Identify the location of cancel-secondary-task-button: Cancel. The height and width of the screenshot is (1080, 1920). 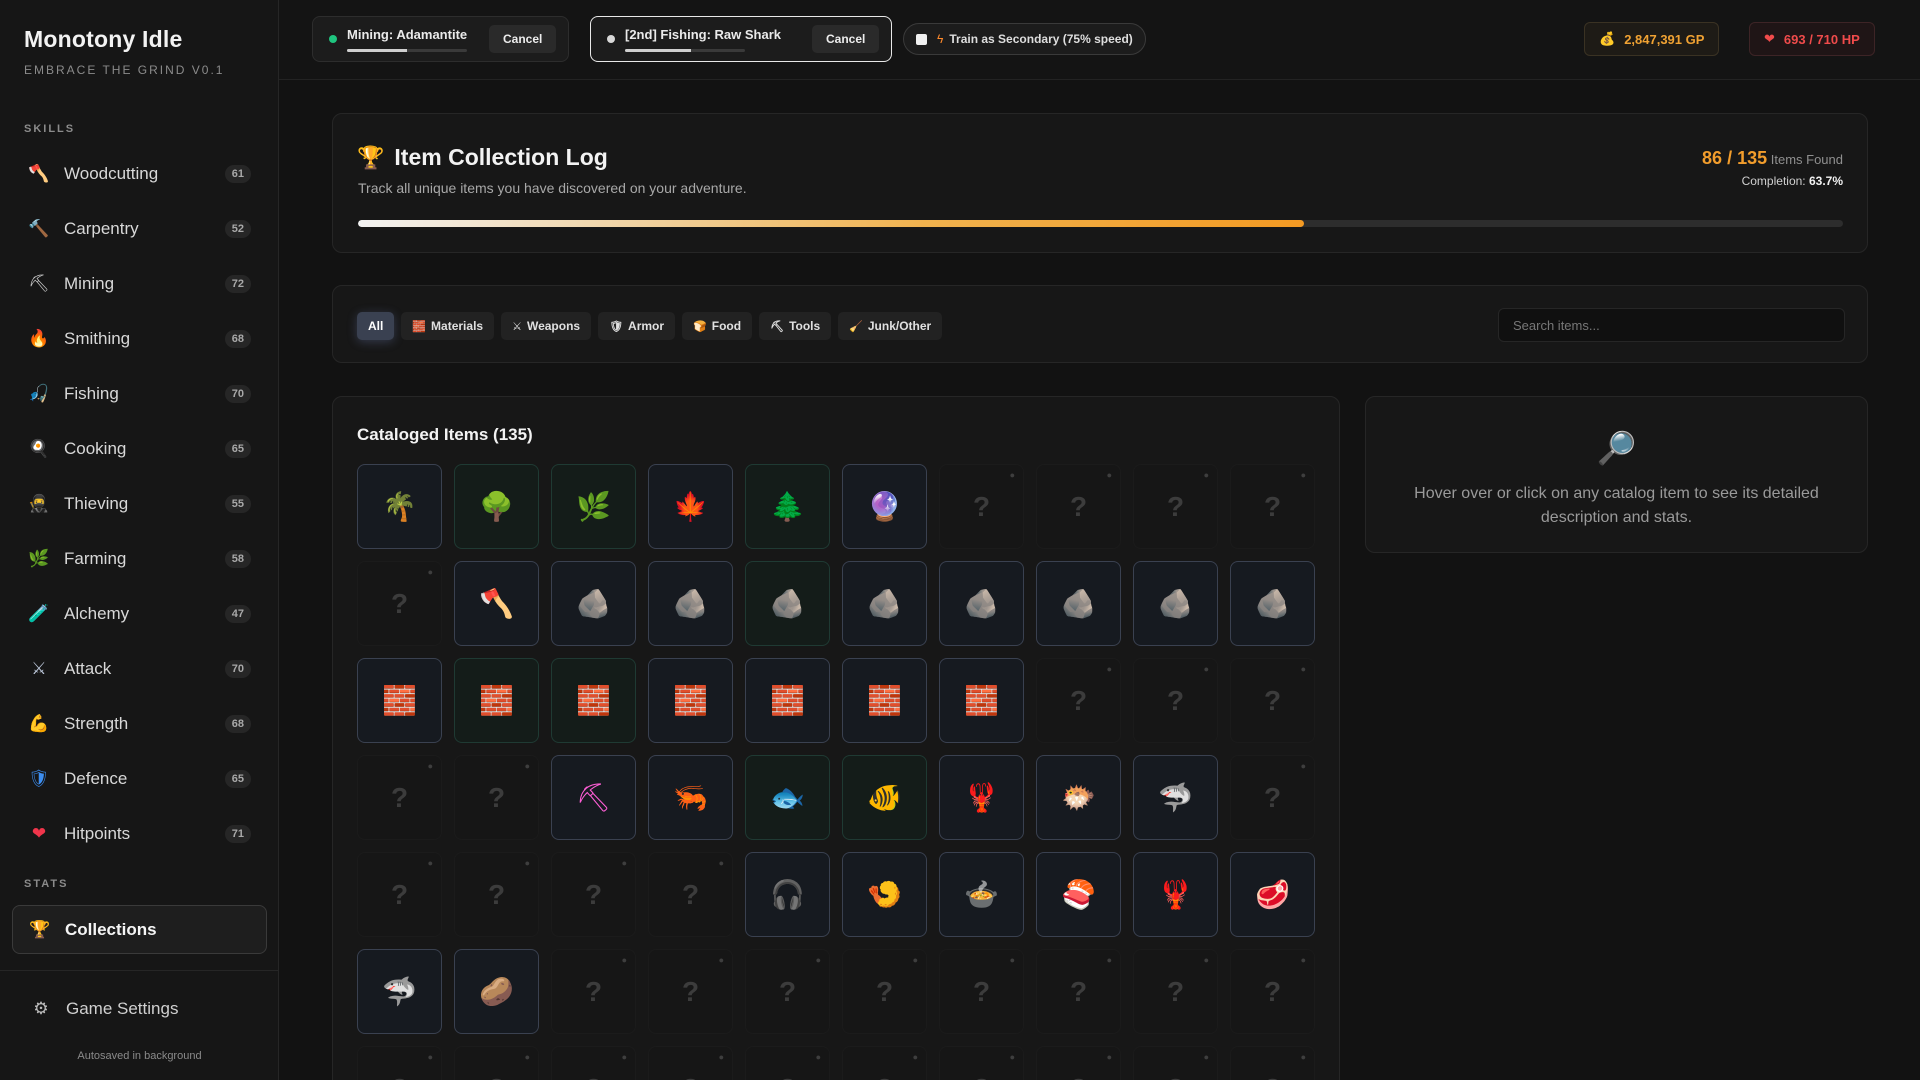
(846, 39).